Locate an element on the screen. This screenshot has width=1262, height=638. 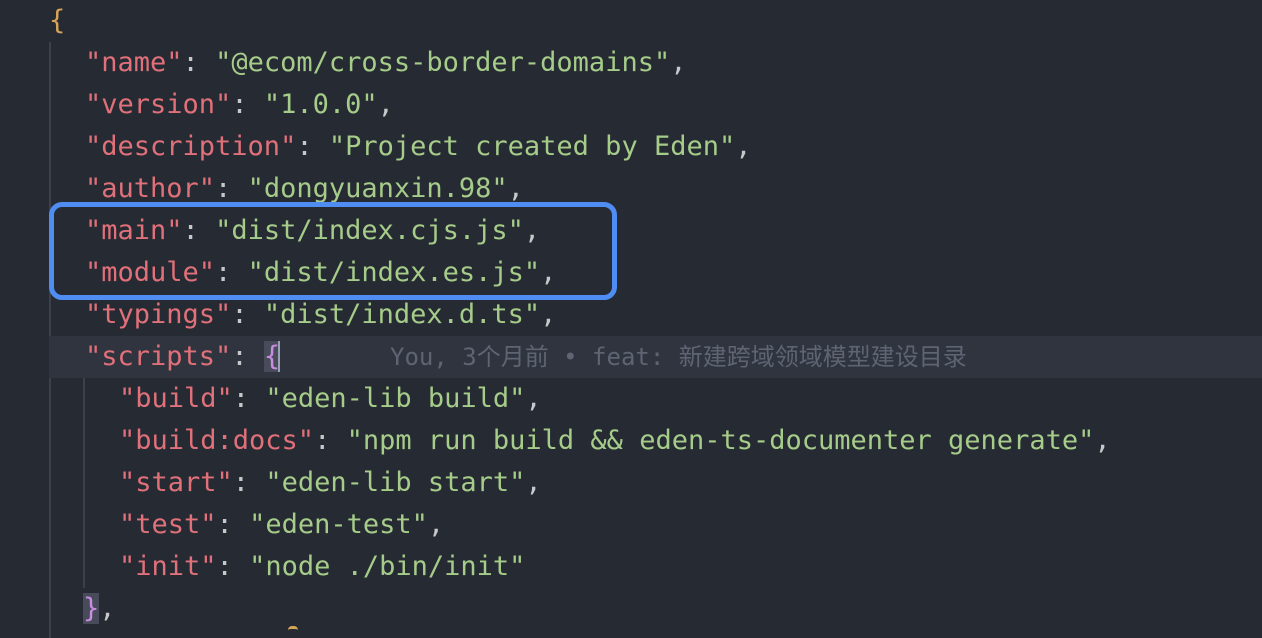
version-value: "1.0.0" is located at coordinates (320, 104).